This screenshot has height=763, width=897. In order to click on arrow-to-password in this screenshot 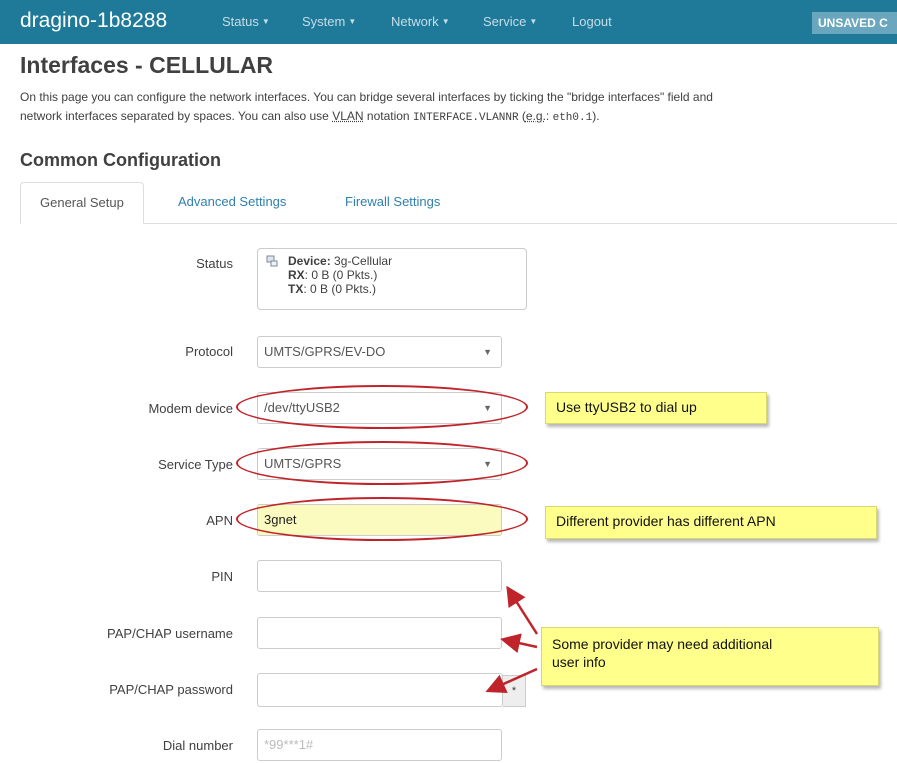, I will do `click(511, 680)`.